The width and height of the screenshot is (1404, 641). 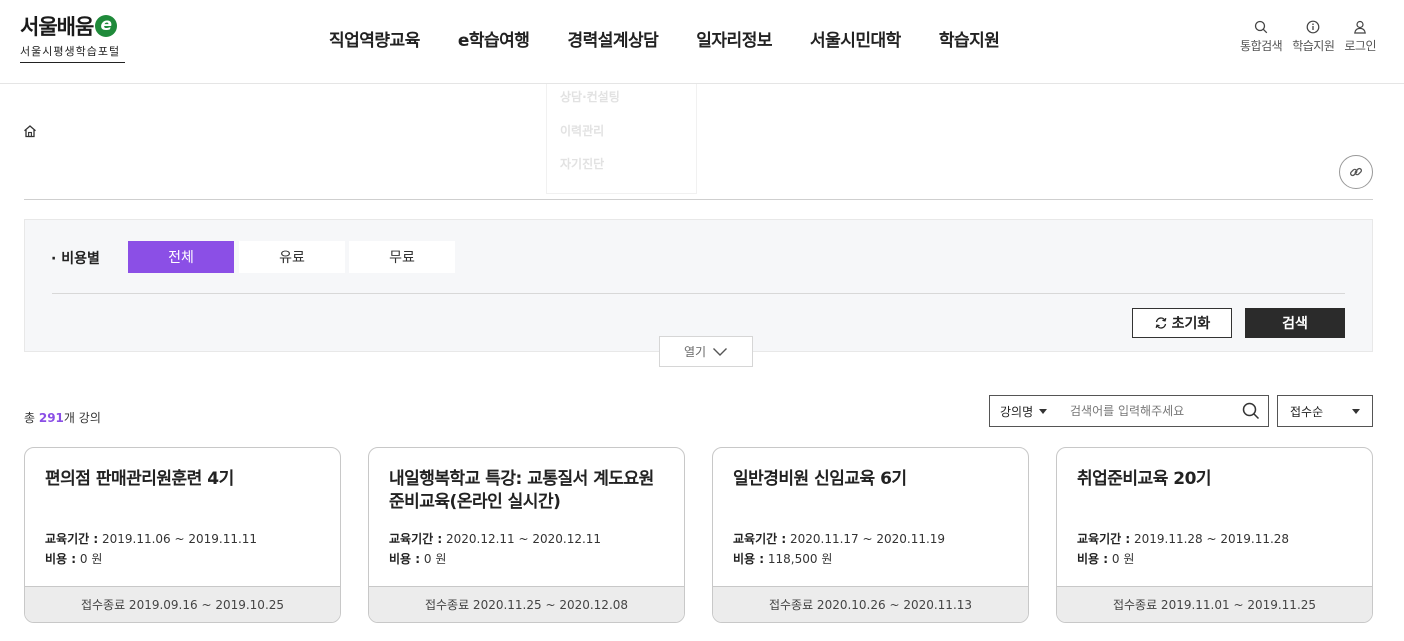 I want to click on search-input, so click(x=1151, y=411).